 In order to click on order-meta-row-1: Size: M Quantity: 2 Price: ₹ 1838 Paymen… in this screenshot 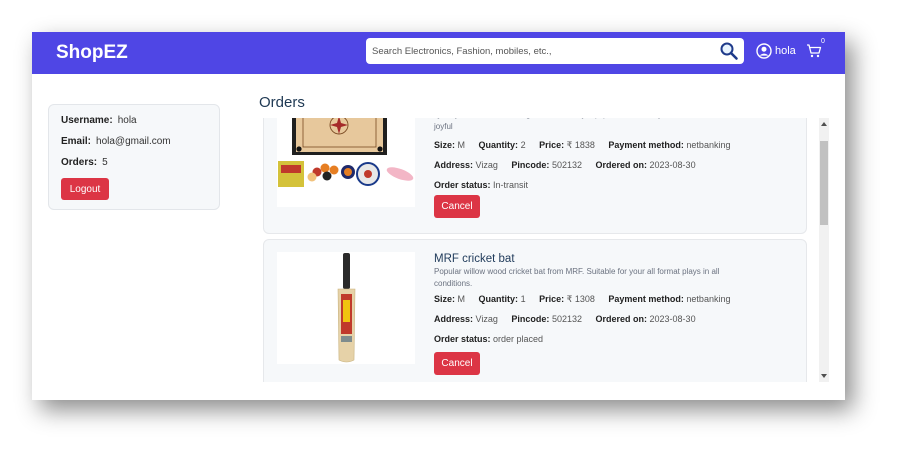, I will do `click(587, 145)`.